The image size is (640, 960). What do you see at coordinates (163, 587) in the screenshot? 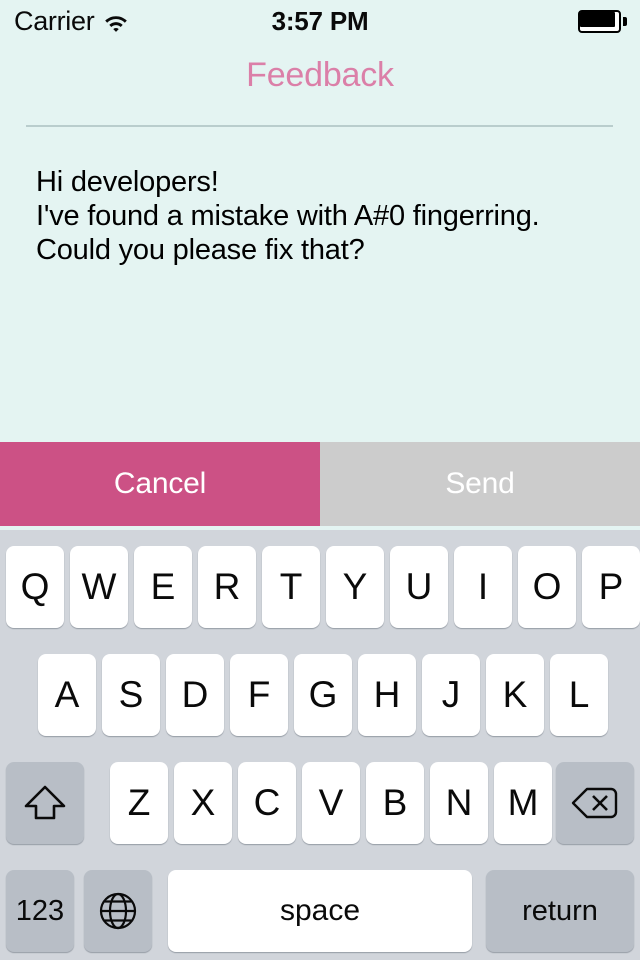
I see `key-e: E` at bounding box center [163, 587].